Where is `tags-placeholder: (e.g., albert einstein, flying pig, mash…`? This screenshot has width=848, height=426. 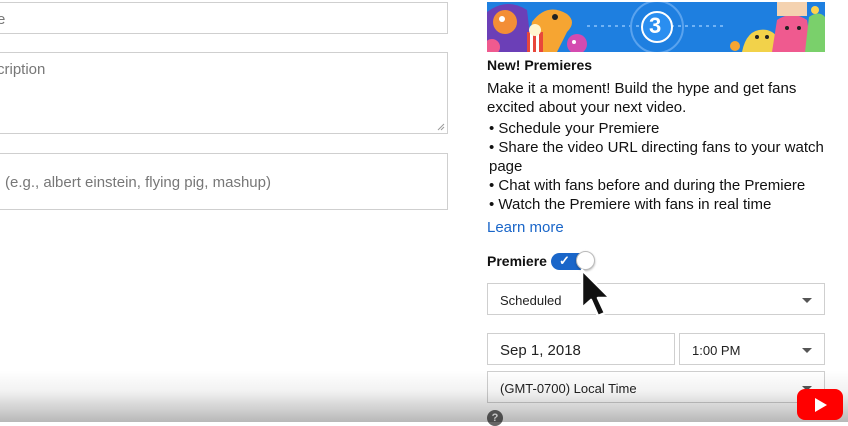
tags-placeholder: (e.g., albert einstein, flying pig, mash… is located at coordinates (138, 182).